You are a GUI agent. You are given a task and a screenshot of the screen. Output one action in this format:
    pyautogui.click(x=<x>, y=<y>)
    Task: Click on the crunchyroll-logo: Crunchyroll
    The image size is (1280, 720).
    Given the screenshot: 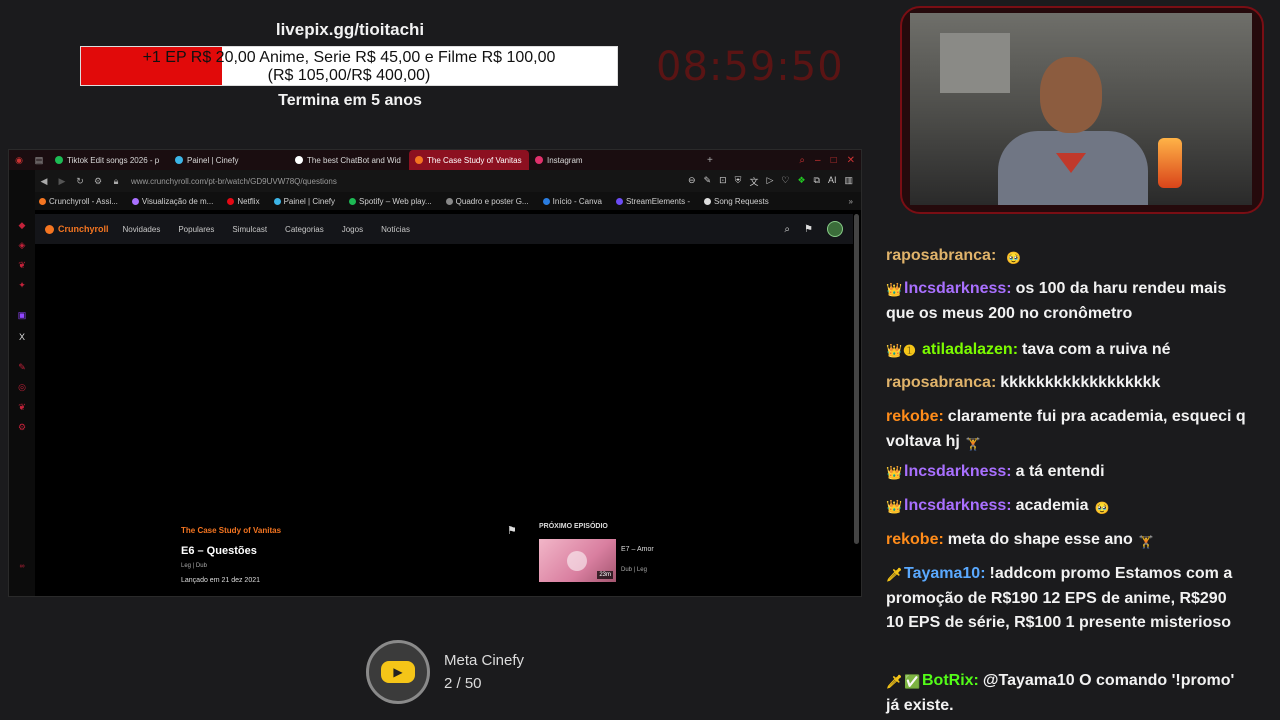 What is the action you would take?
    pyautogui.click(x=72, y=229)
    